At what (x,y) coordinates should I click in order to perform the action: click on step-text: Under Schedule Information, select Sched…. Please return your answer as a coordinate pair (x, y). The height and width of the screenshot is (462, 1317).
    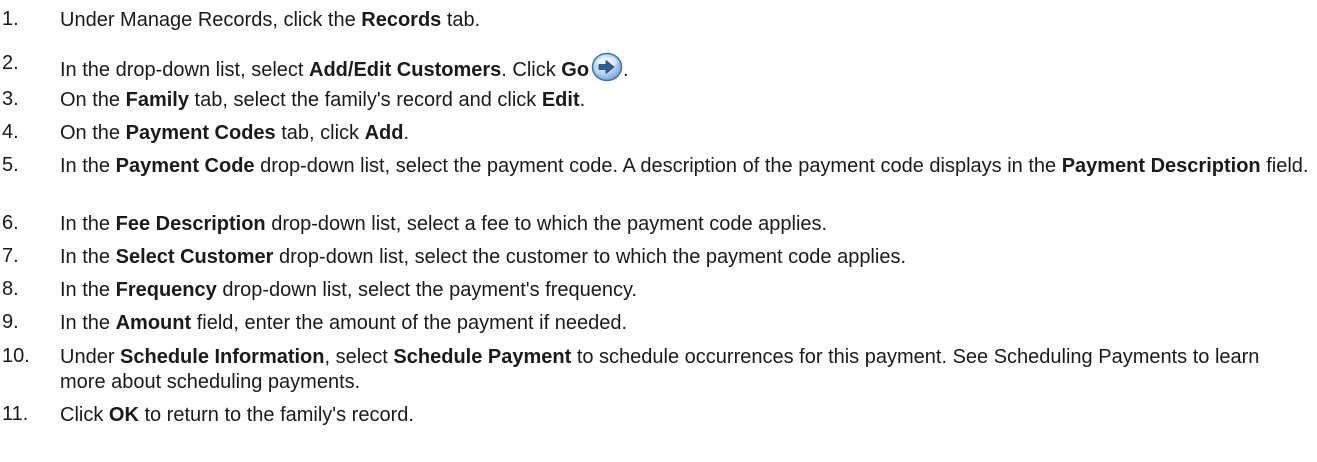
    Looking at the image, I should click on (660, 369).